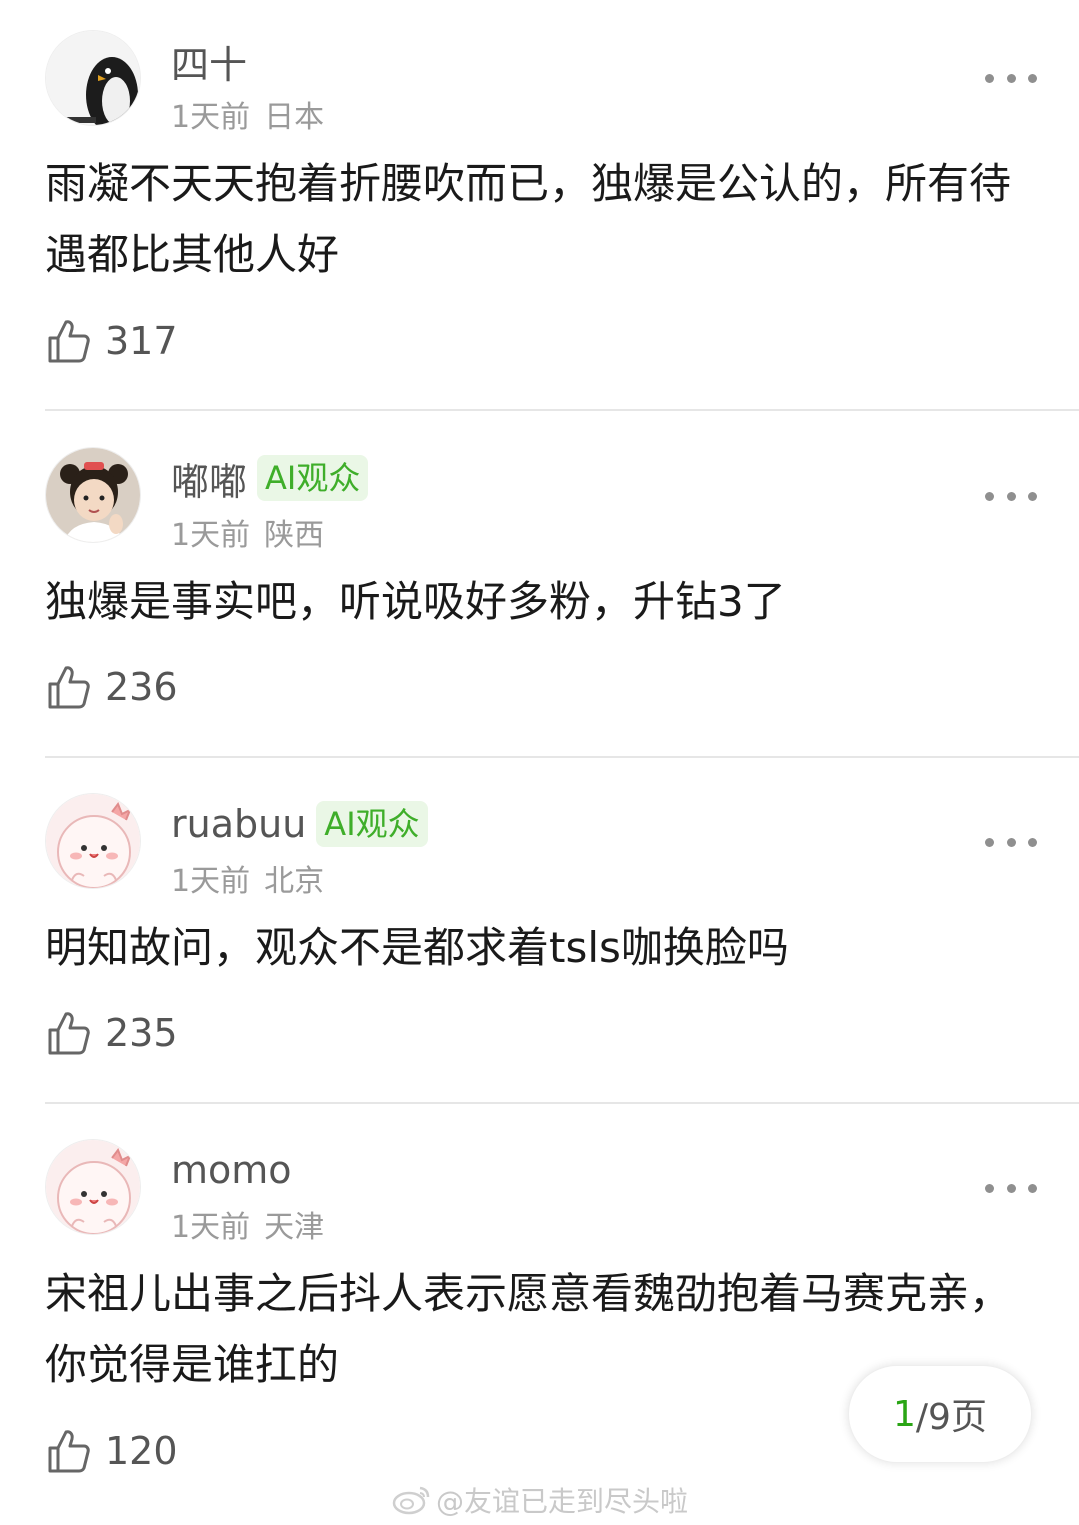  I want to click on like-count: 236, so click(141, 687).